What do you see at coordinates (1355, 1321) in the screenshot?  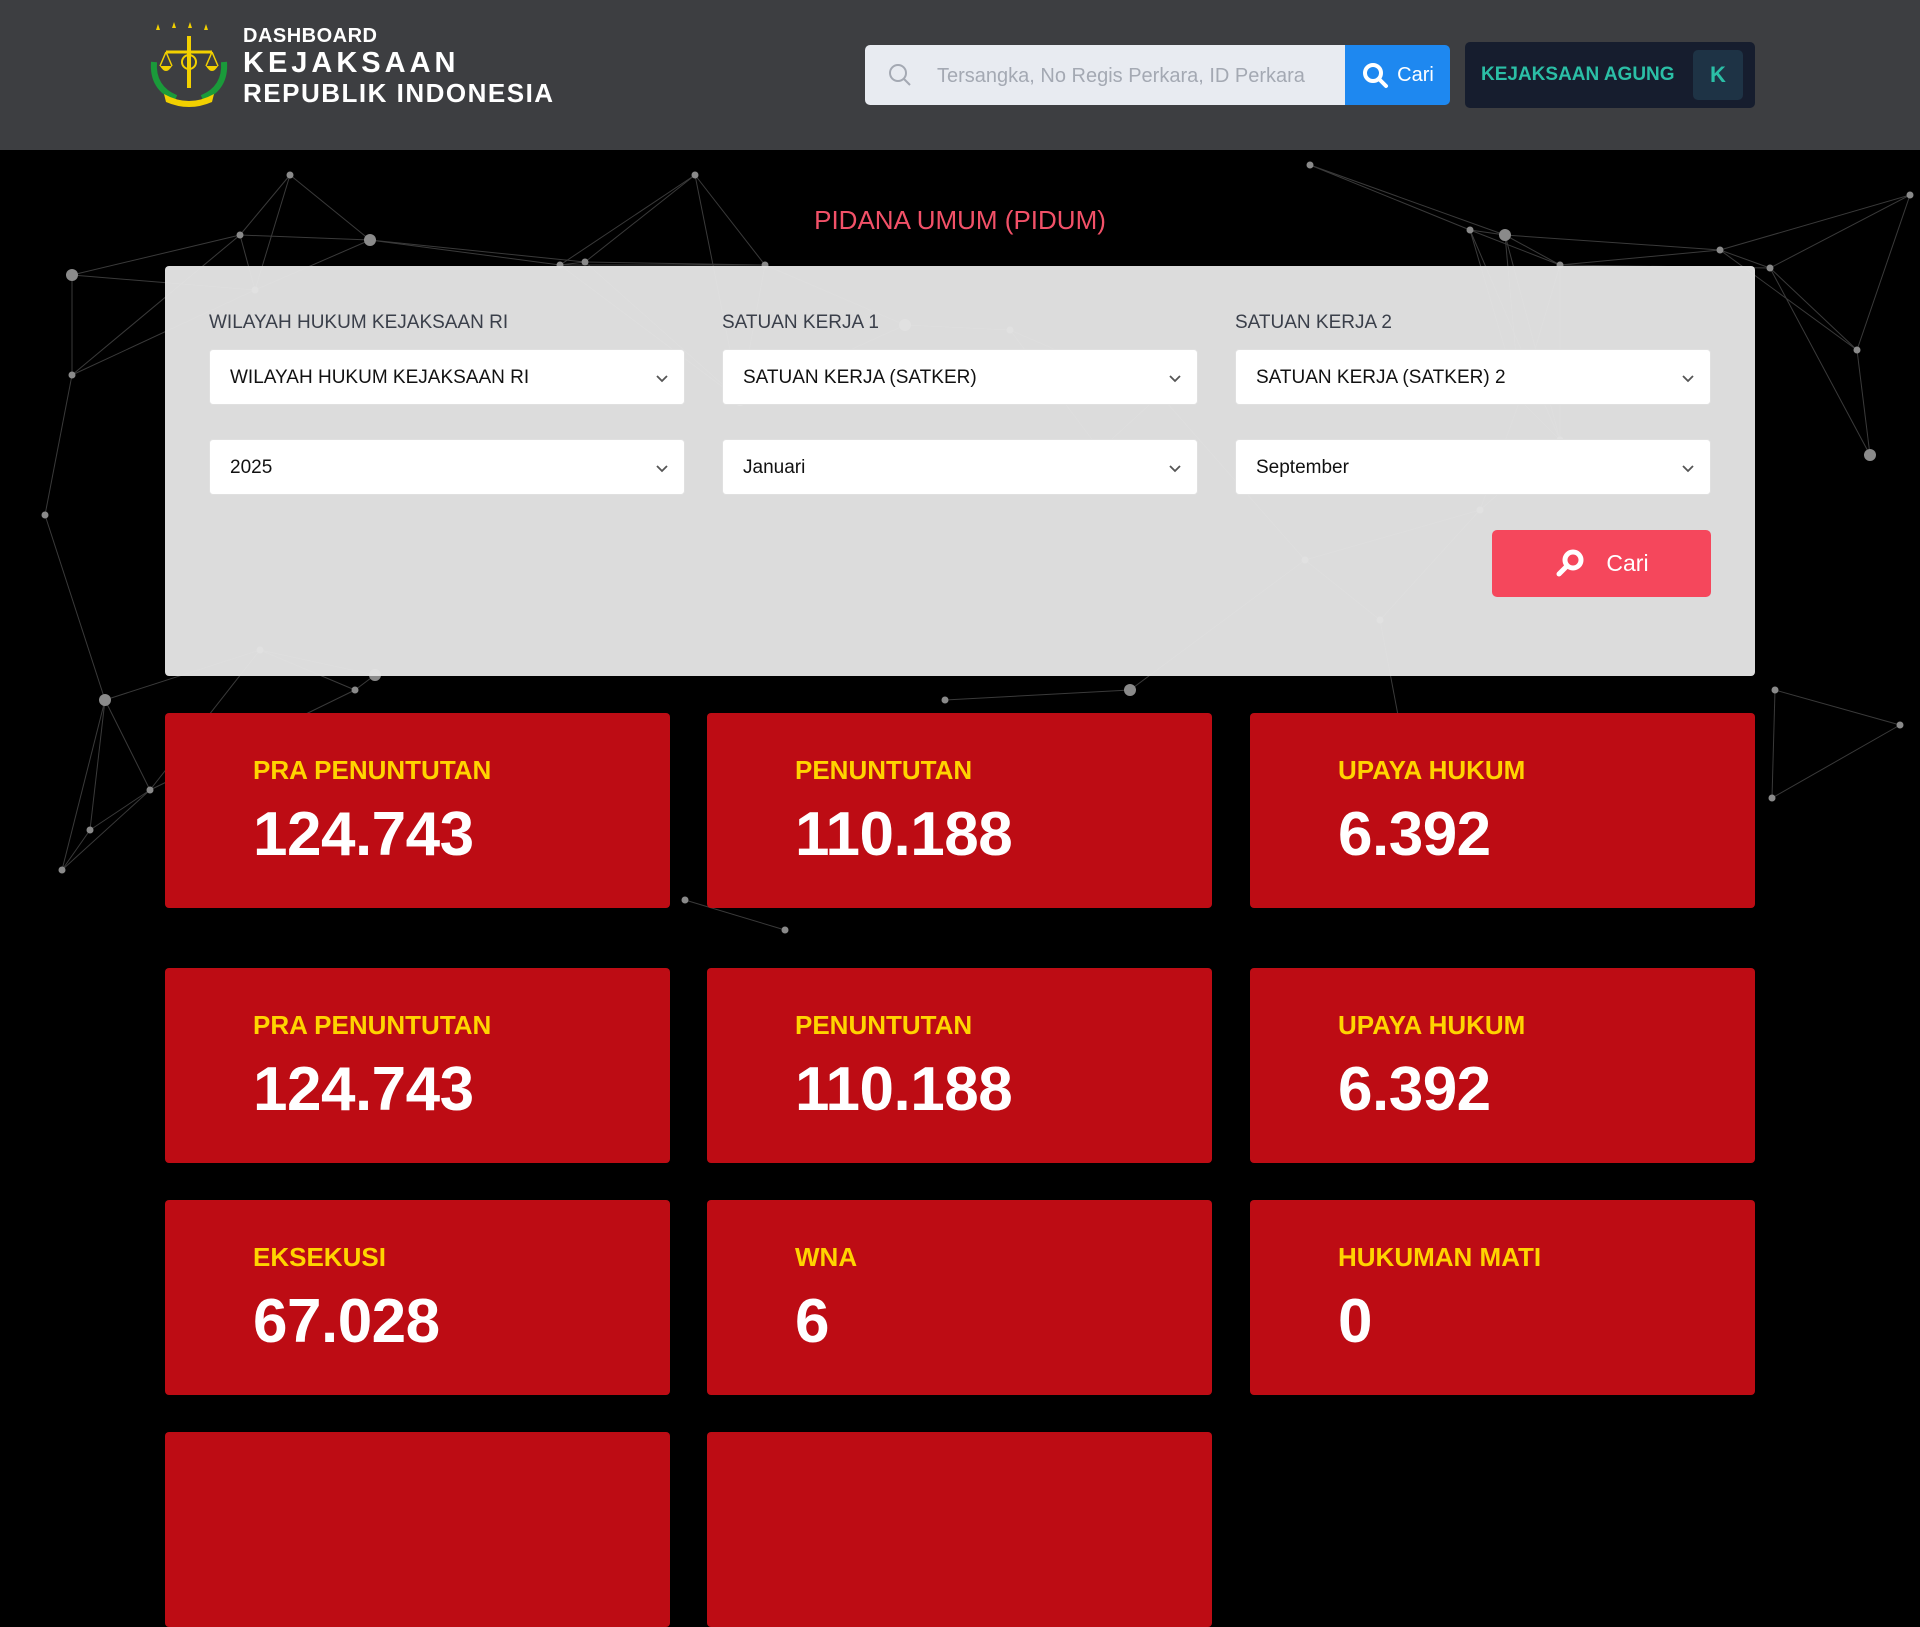 I see `stat-value: 0` at bounding box center [1355, 1321].